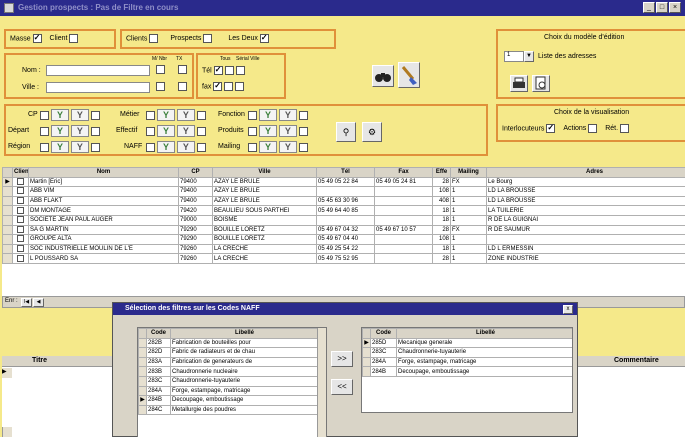  I want to click on mailing-checkbox, so click(252, 147).